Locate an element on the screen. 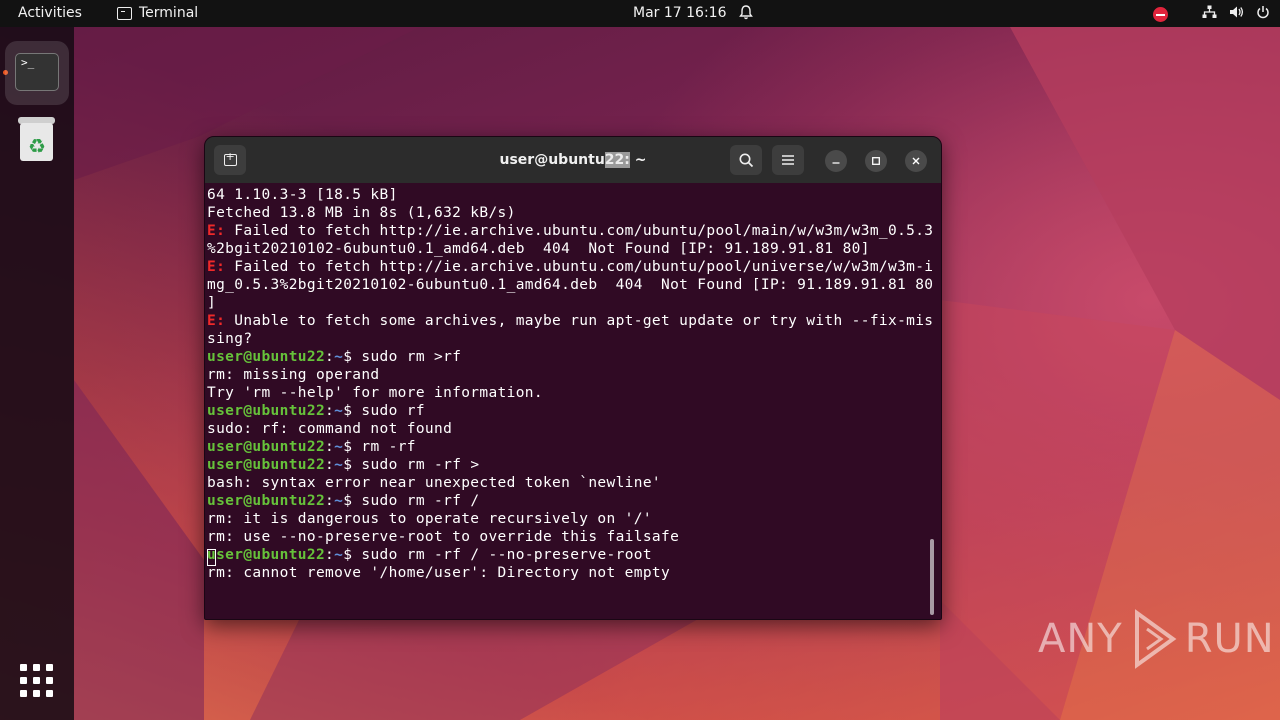 This screenshot has width=1280, height=720. play-logo-icon is located at coordinates (1155, 639).